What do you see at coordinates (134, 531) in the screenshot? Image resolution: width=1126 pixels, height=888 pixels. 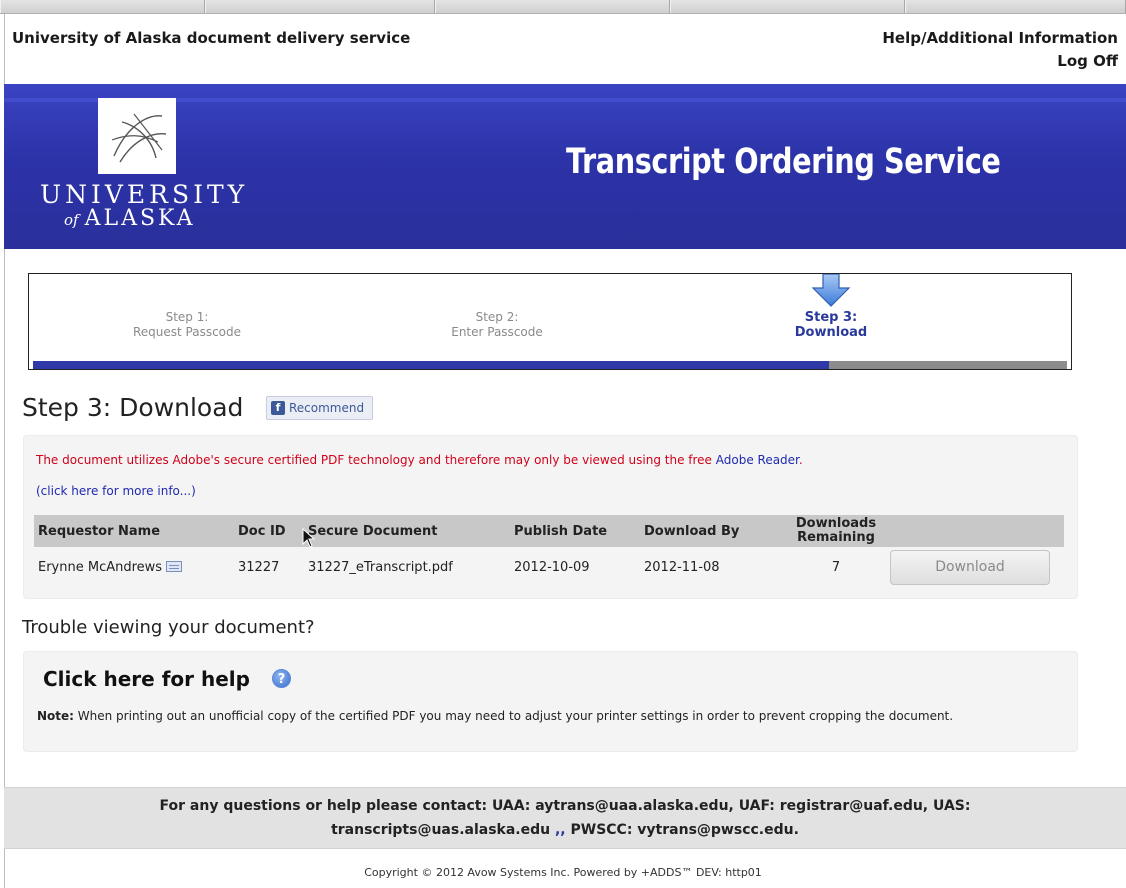 I see `col-requestor-name: Requestor Name` at bounding box center [134, 531].